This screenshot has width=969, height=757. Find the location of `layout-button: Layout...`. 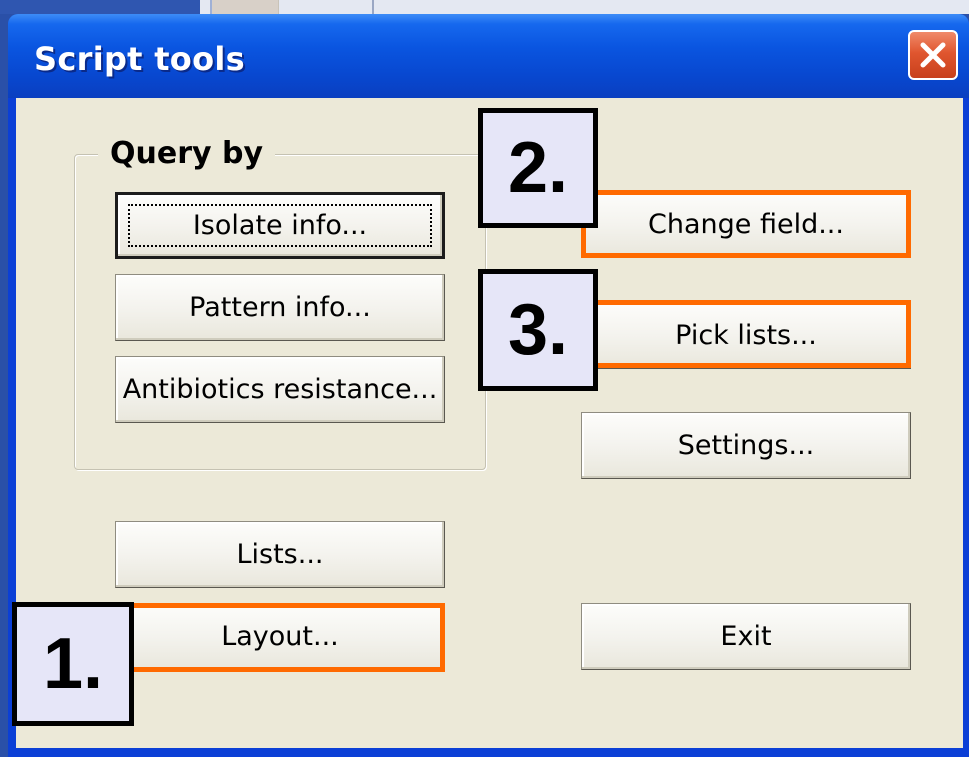

layout-button: Layout... is located at coordinates (280, 636).